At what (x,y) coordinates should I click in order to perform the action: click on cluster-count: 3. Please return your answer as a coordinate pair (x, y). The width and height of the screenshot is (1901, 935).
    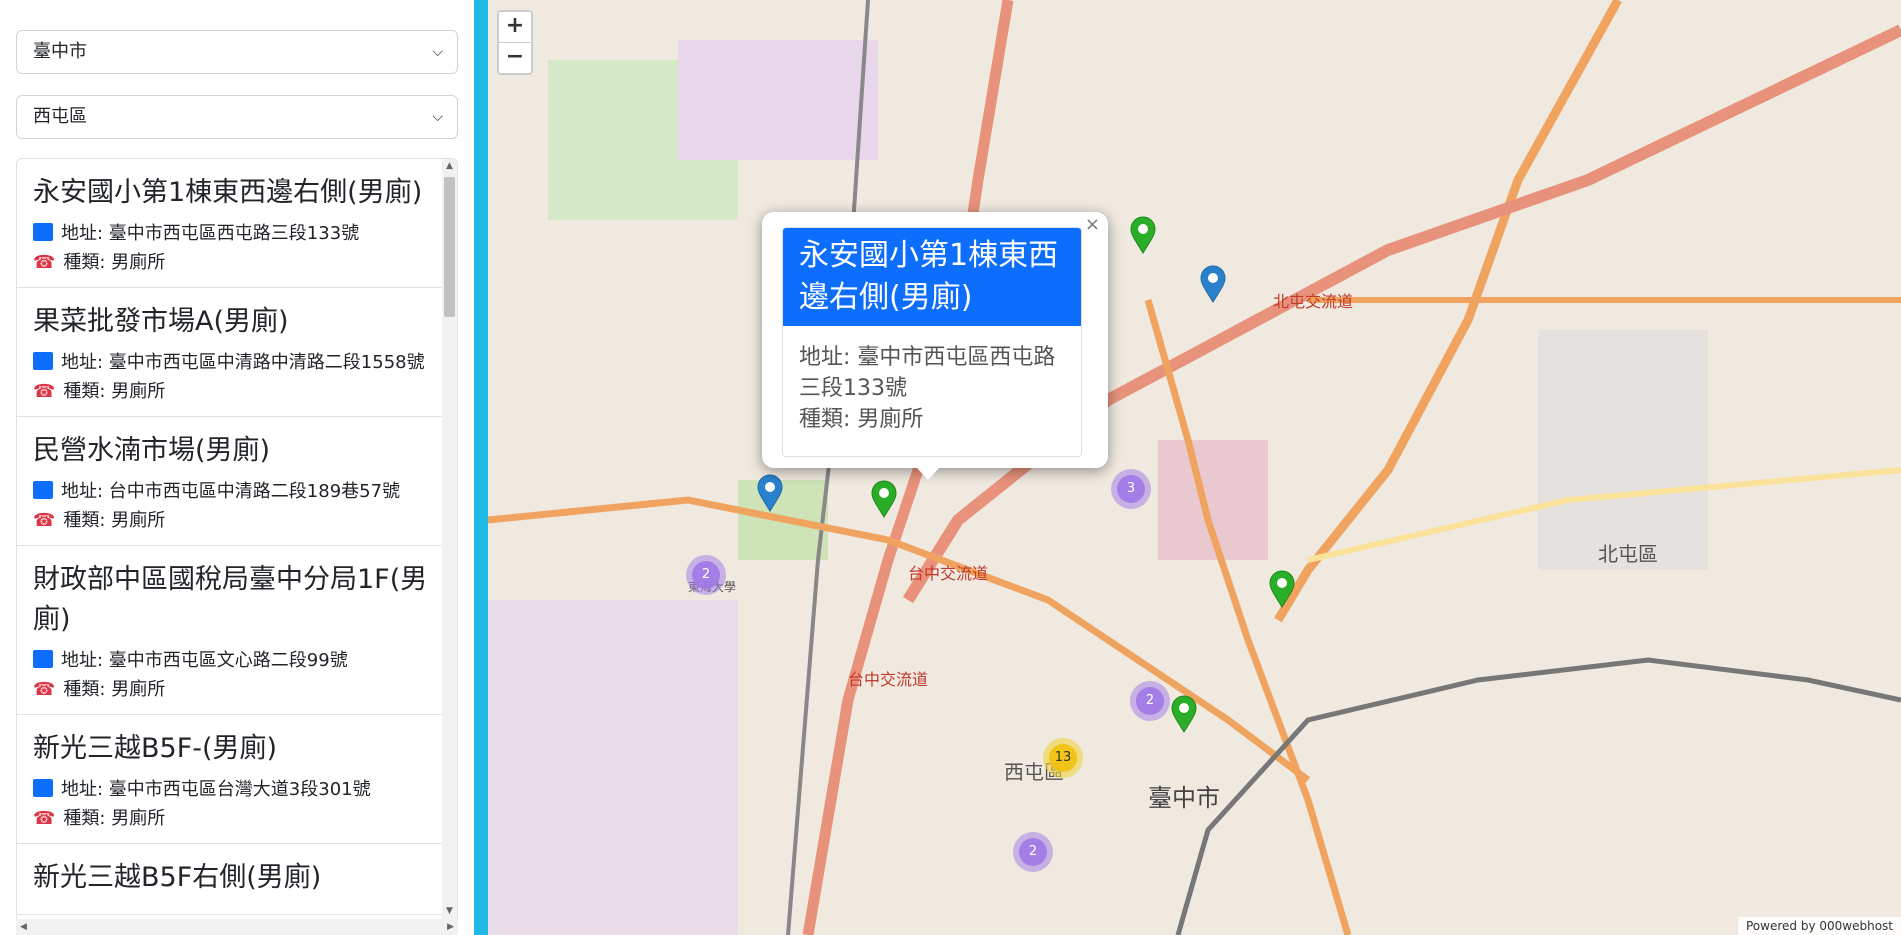
    Looking at the image, I should click on (1131, 489).